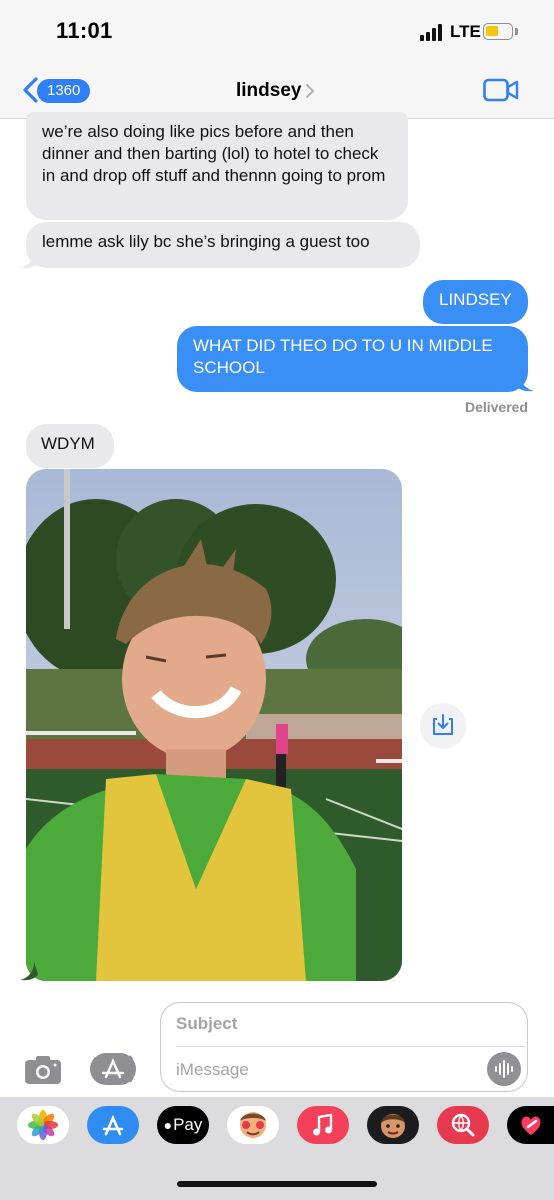 The height and width of the screenshot is (1200, 554). What do you see at coordinates (498, 31) in the screenshot?
I see `battery-icon` at bounding box center [498, 31].